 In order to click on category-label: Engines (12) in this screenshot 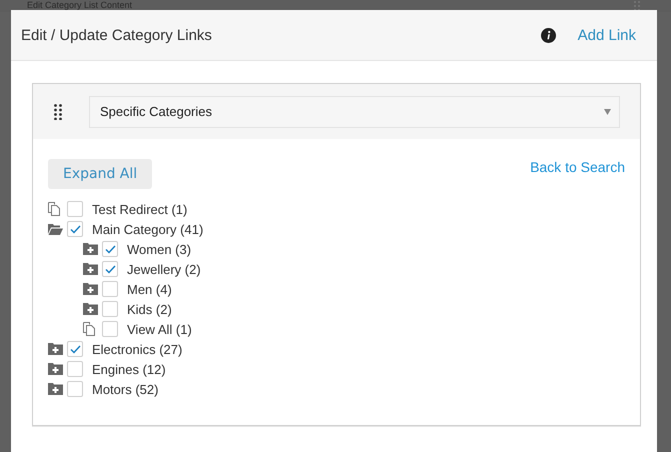, I will do `click(129, 369)`.